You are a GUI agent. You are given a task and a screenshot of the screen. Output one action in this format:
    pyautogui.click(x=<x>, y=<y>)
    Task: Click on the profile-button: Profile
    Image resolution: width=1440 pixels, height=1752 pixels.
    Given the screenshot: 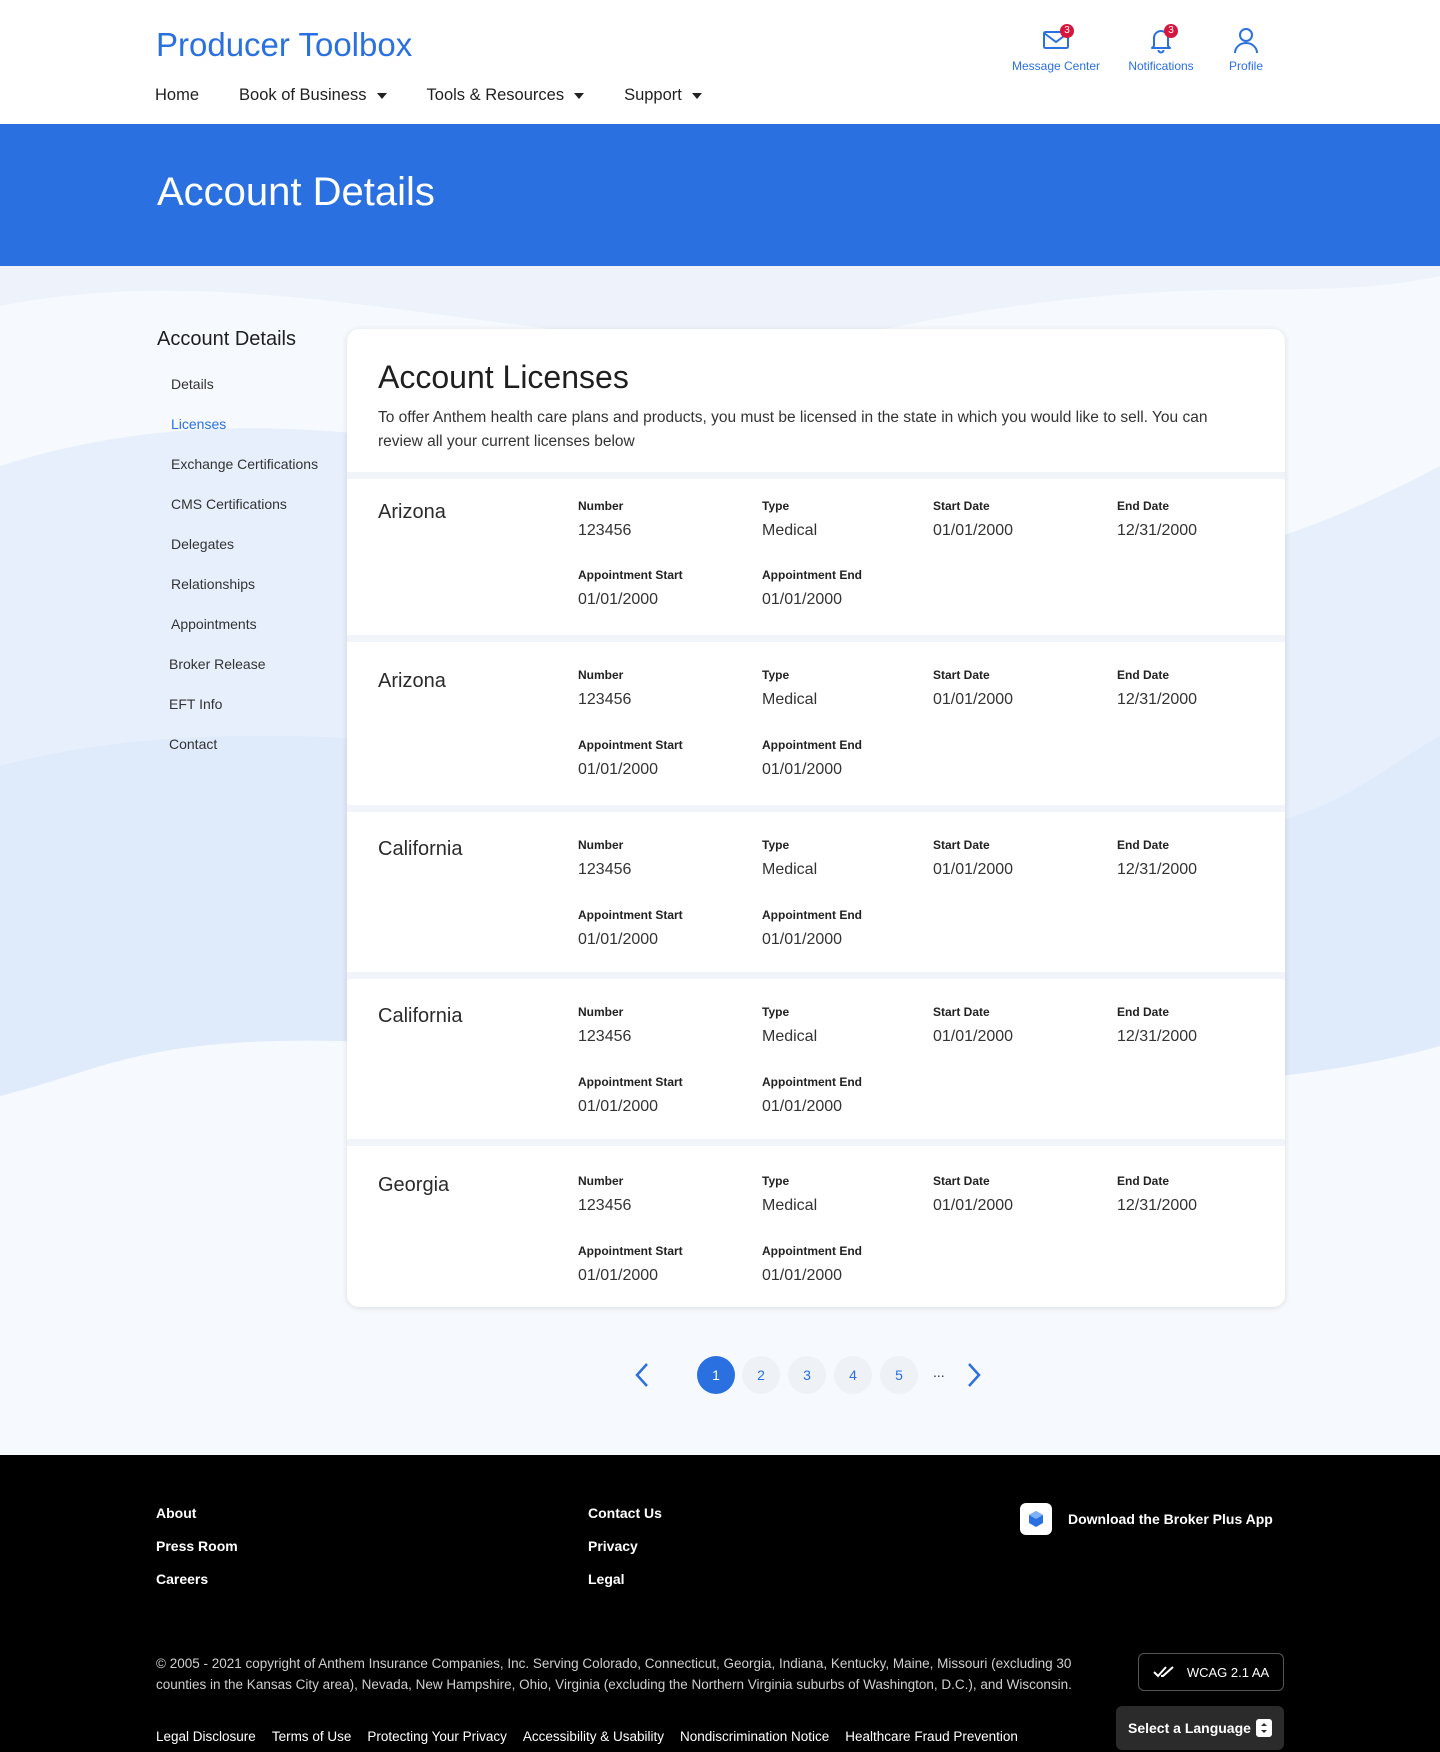 What is the action you would take?
    pyautogui.click(x=1246, y=48)
    